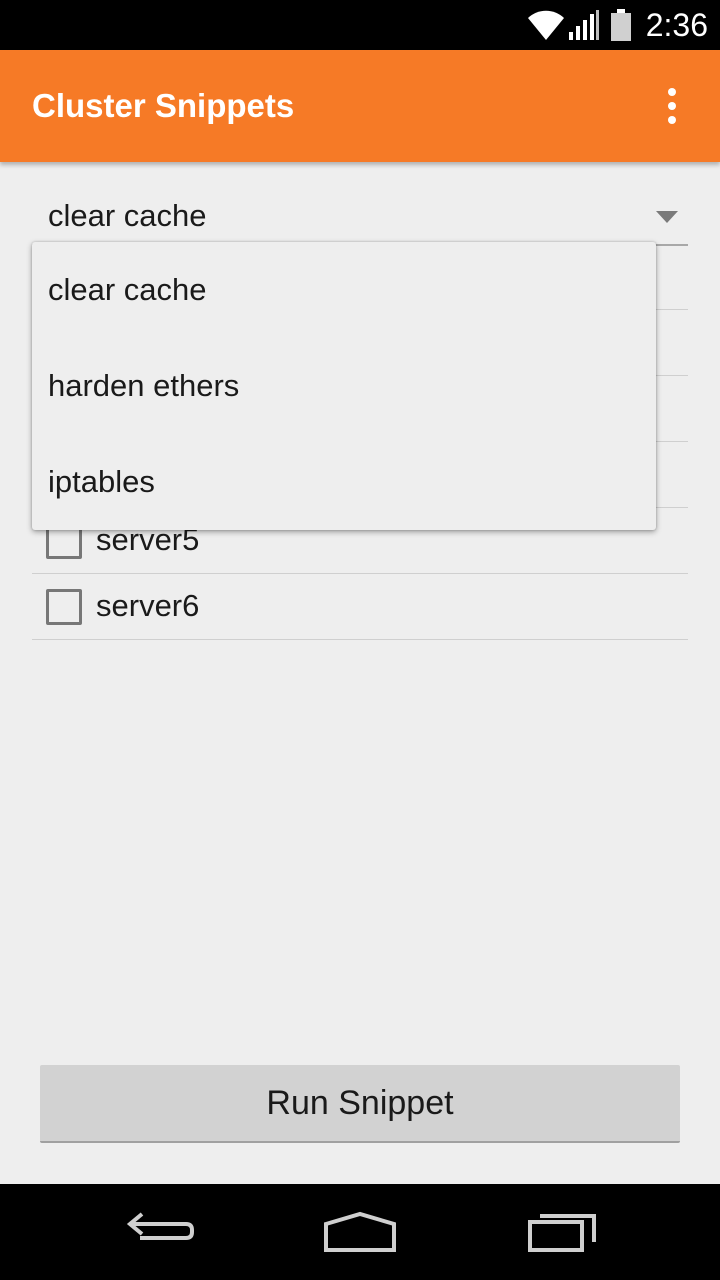  Describe the element at coordinates (584, 25) in the screenshot. I see `signal-icon` at that location.